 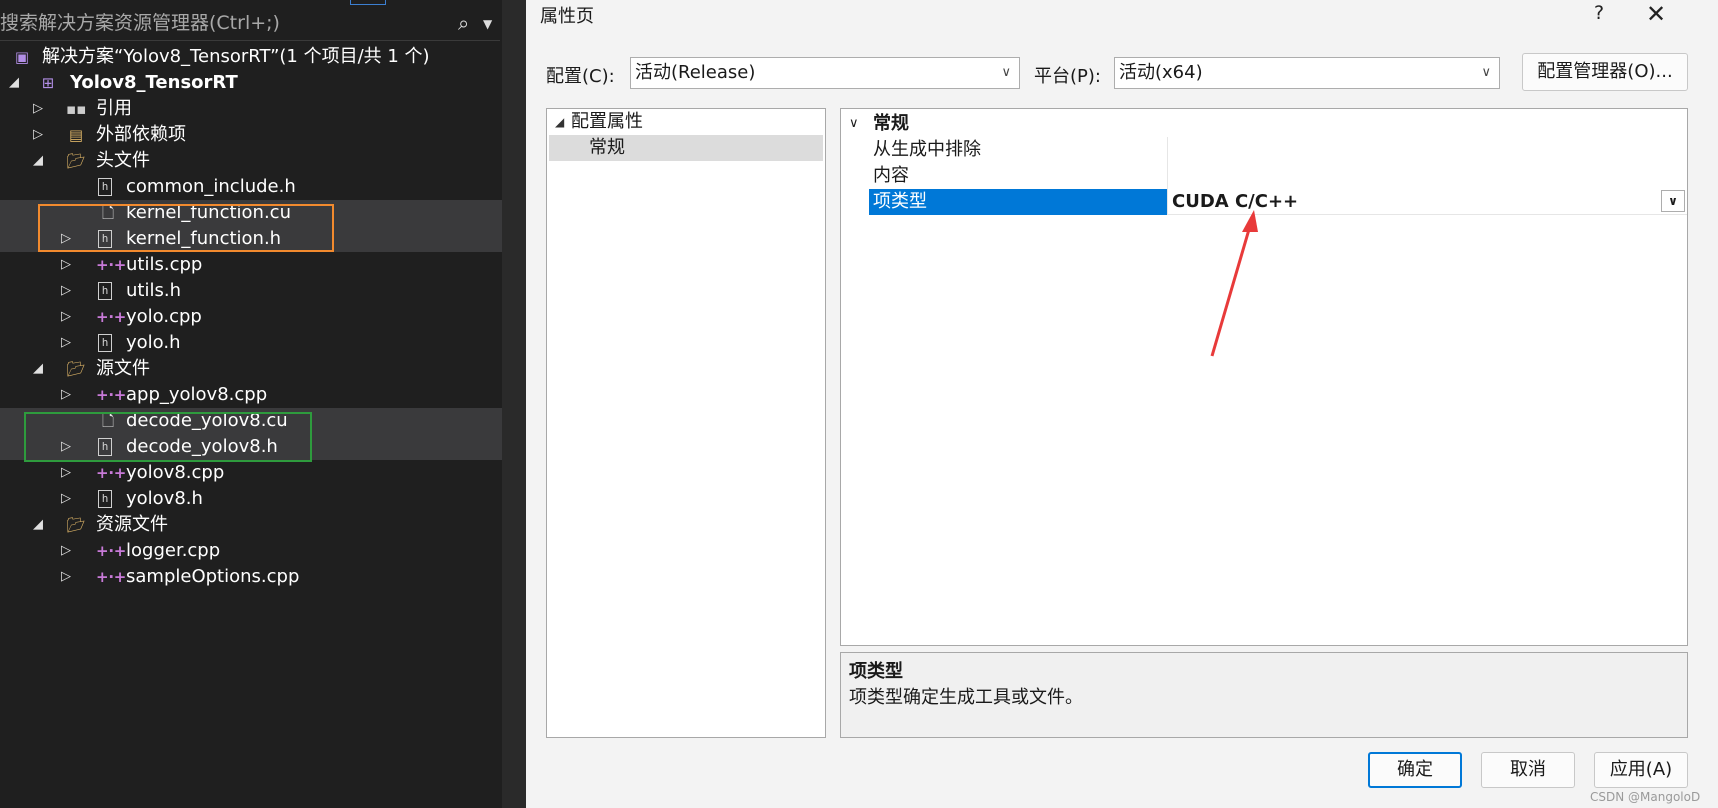 What do you see at coordinates (607, 147) in the screenshot?
I see `tree-item-label: 常规` at bounding box center [607, 147].